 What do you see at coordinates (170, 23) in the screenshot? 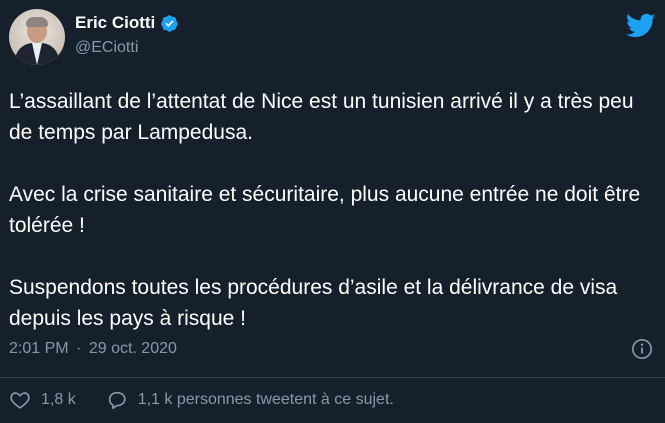
I see `verified-badge-icon` at bounding box center [170, 23].